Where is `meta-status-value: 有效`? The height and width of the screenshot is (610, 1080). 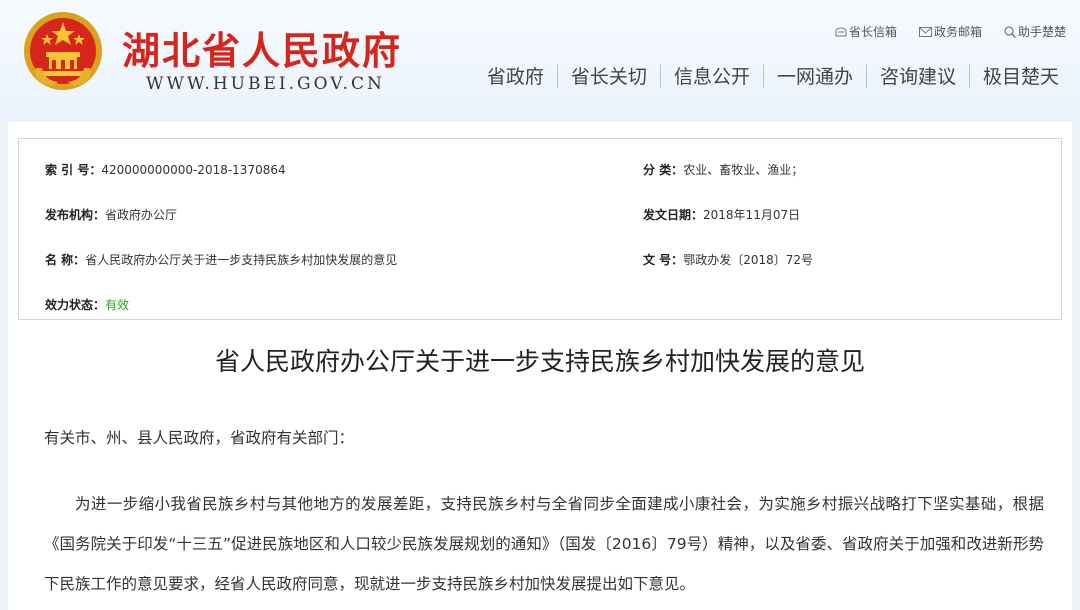 meta-status-value: 有效 is located at coordinates (117, 305).